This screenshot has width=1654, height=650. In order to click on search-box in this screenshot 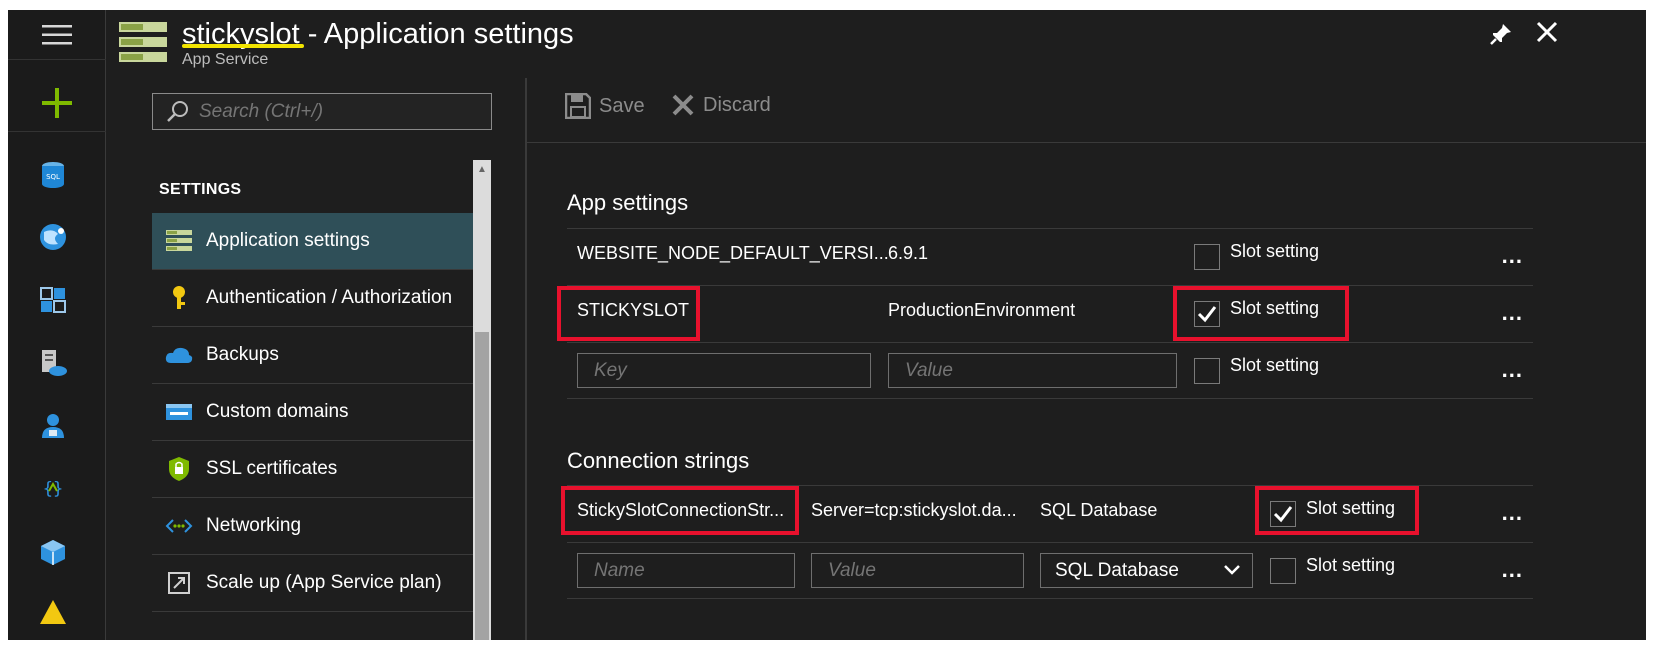, I will do `click(322, 111)`.